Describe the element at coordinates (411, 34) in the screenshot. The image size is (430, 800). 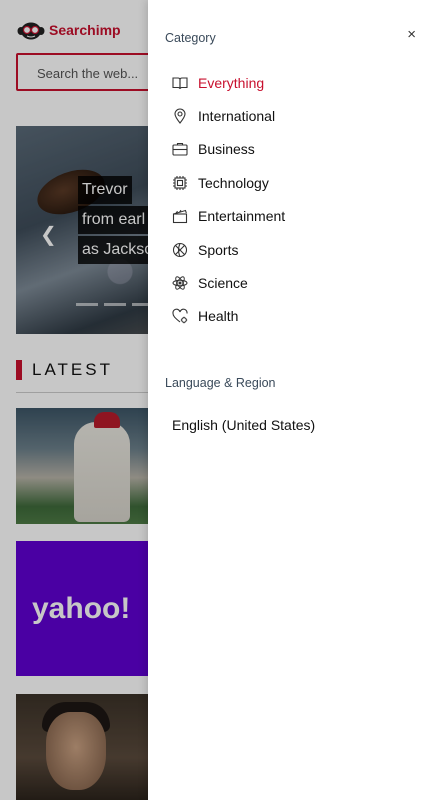
I see `close-icon: ×` at that location.